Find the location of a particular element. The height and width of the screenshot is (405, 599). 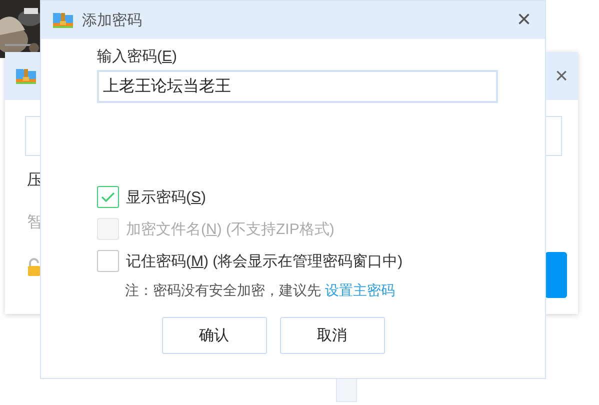

password-field: 上老王论坛当老王 is located at coordinates (297, 86).